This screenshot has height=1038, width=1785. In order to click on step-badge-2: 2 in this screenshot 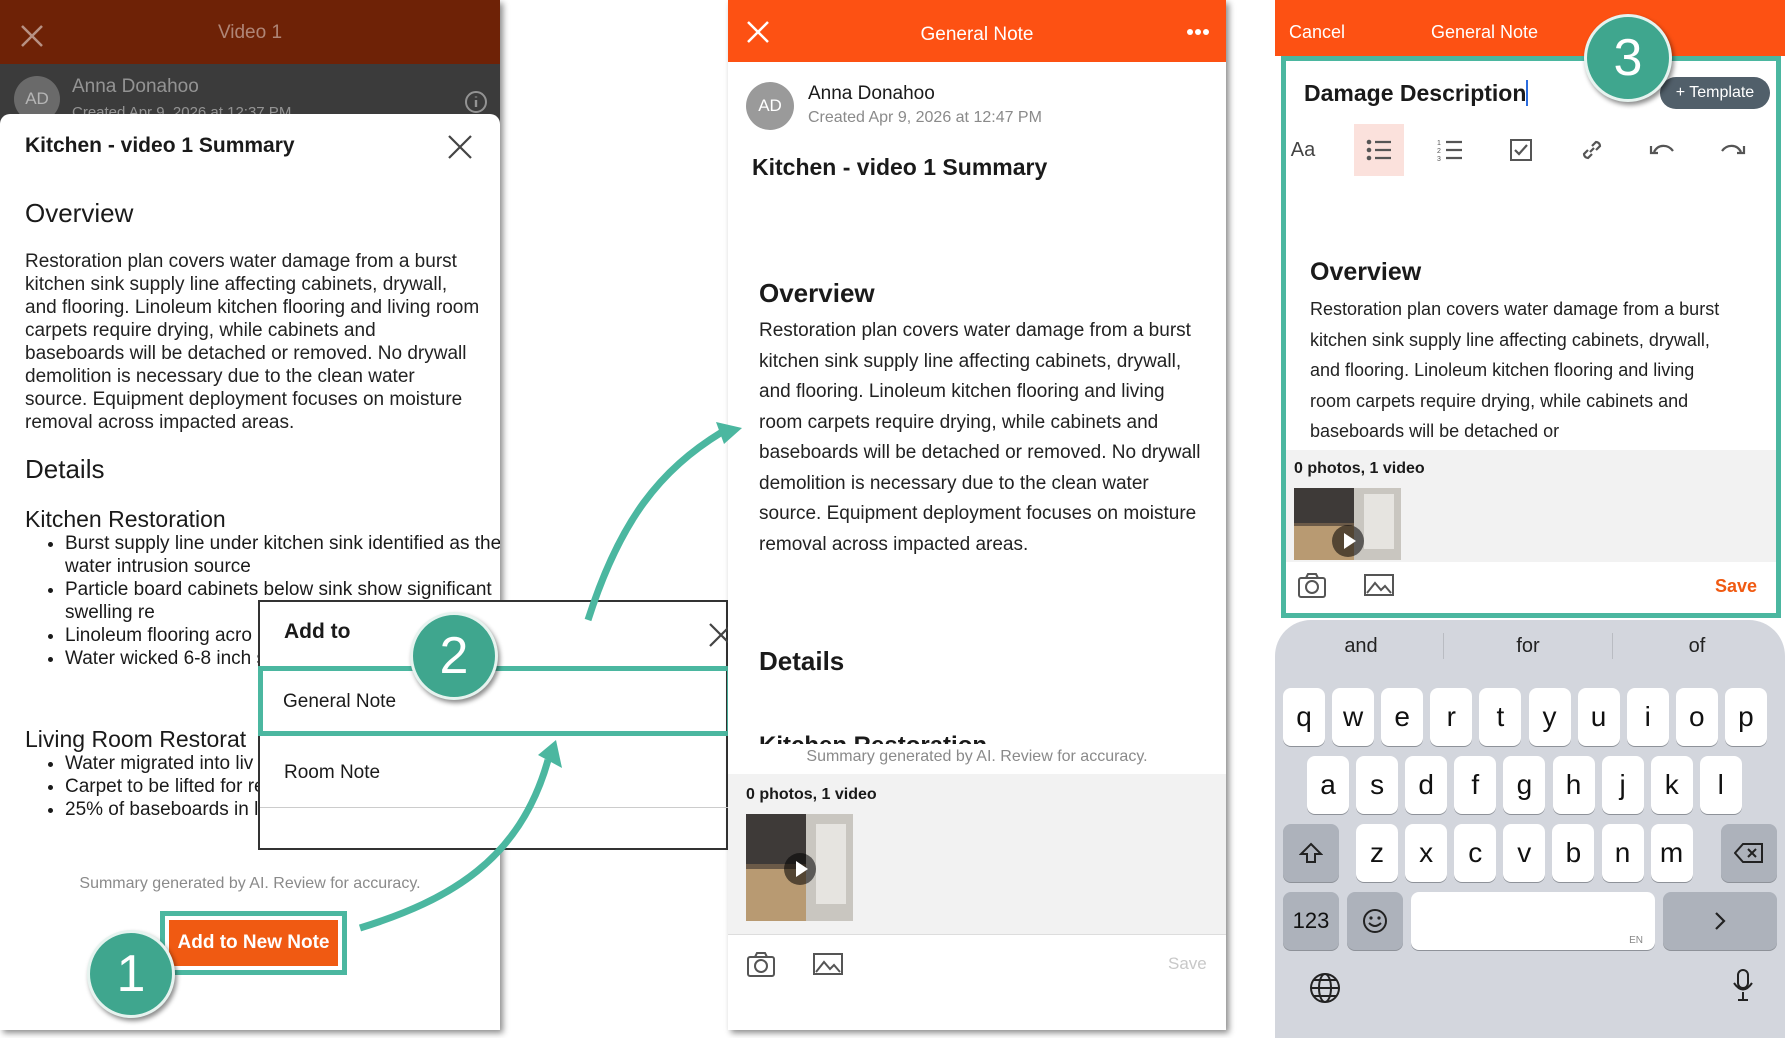, I will do `click(454, 656)`.